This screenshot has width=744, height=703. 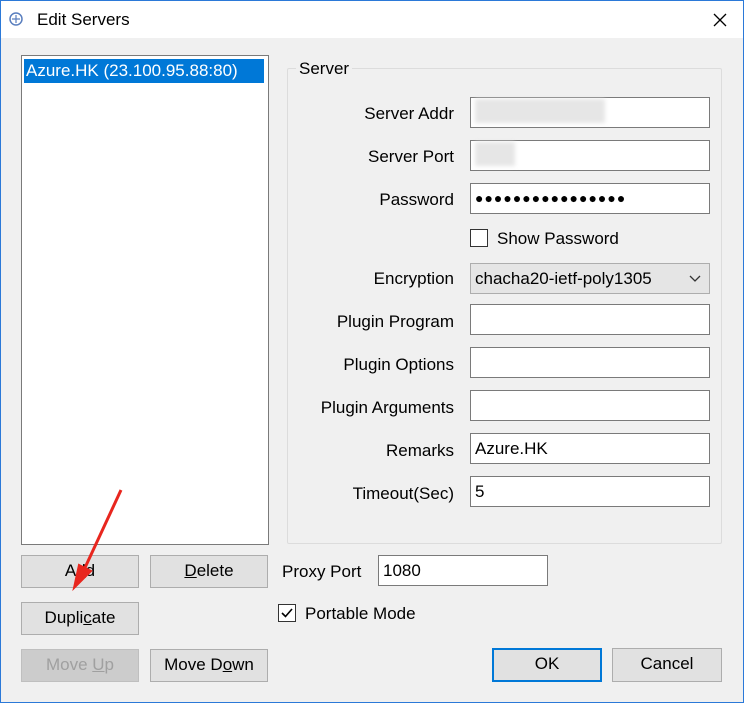 I want to click on plugin-options-label: Plugin Options, so click(x=398, y=364).